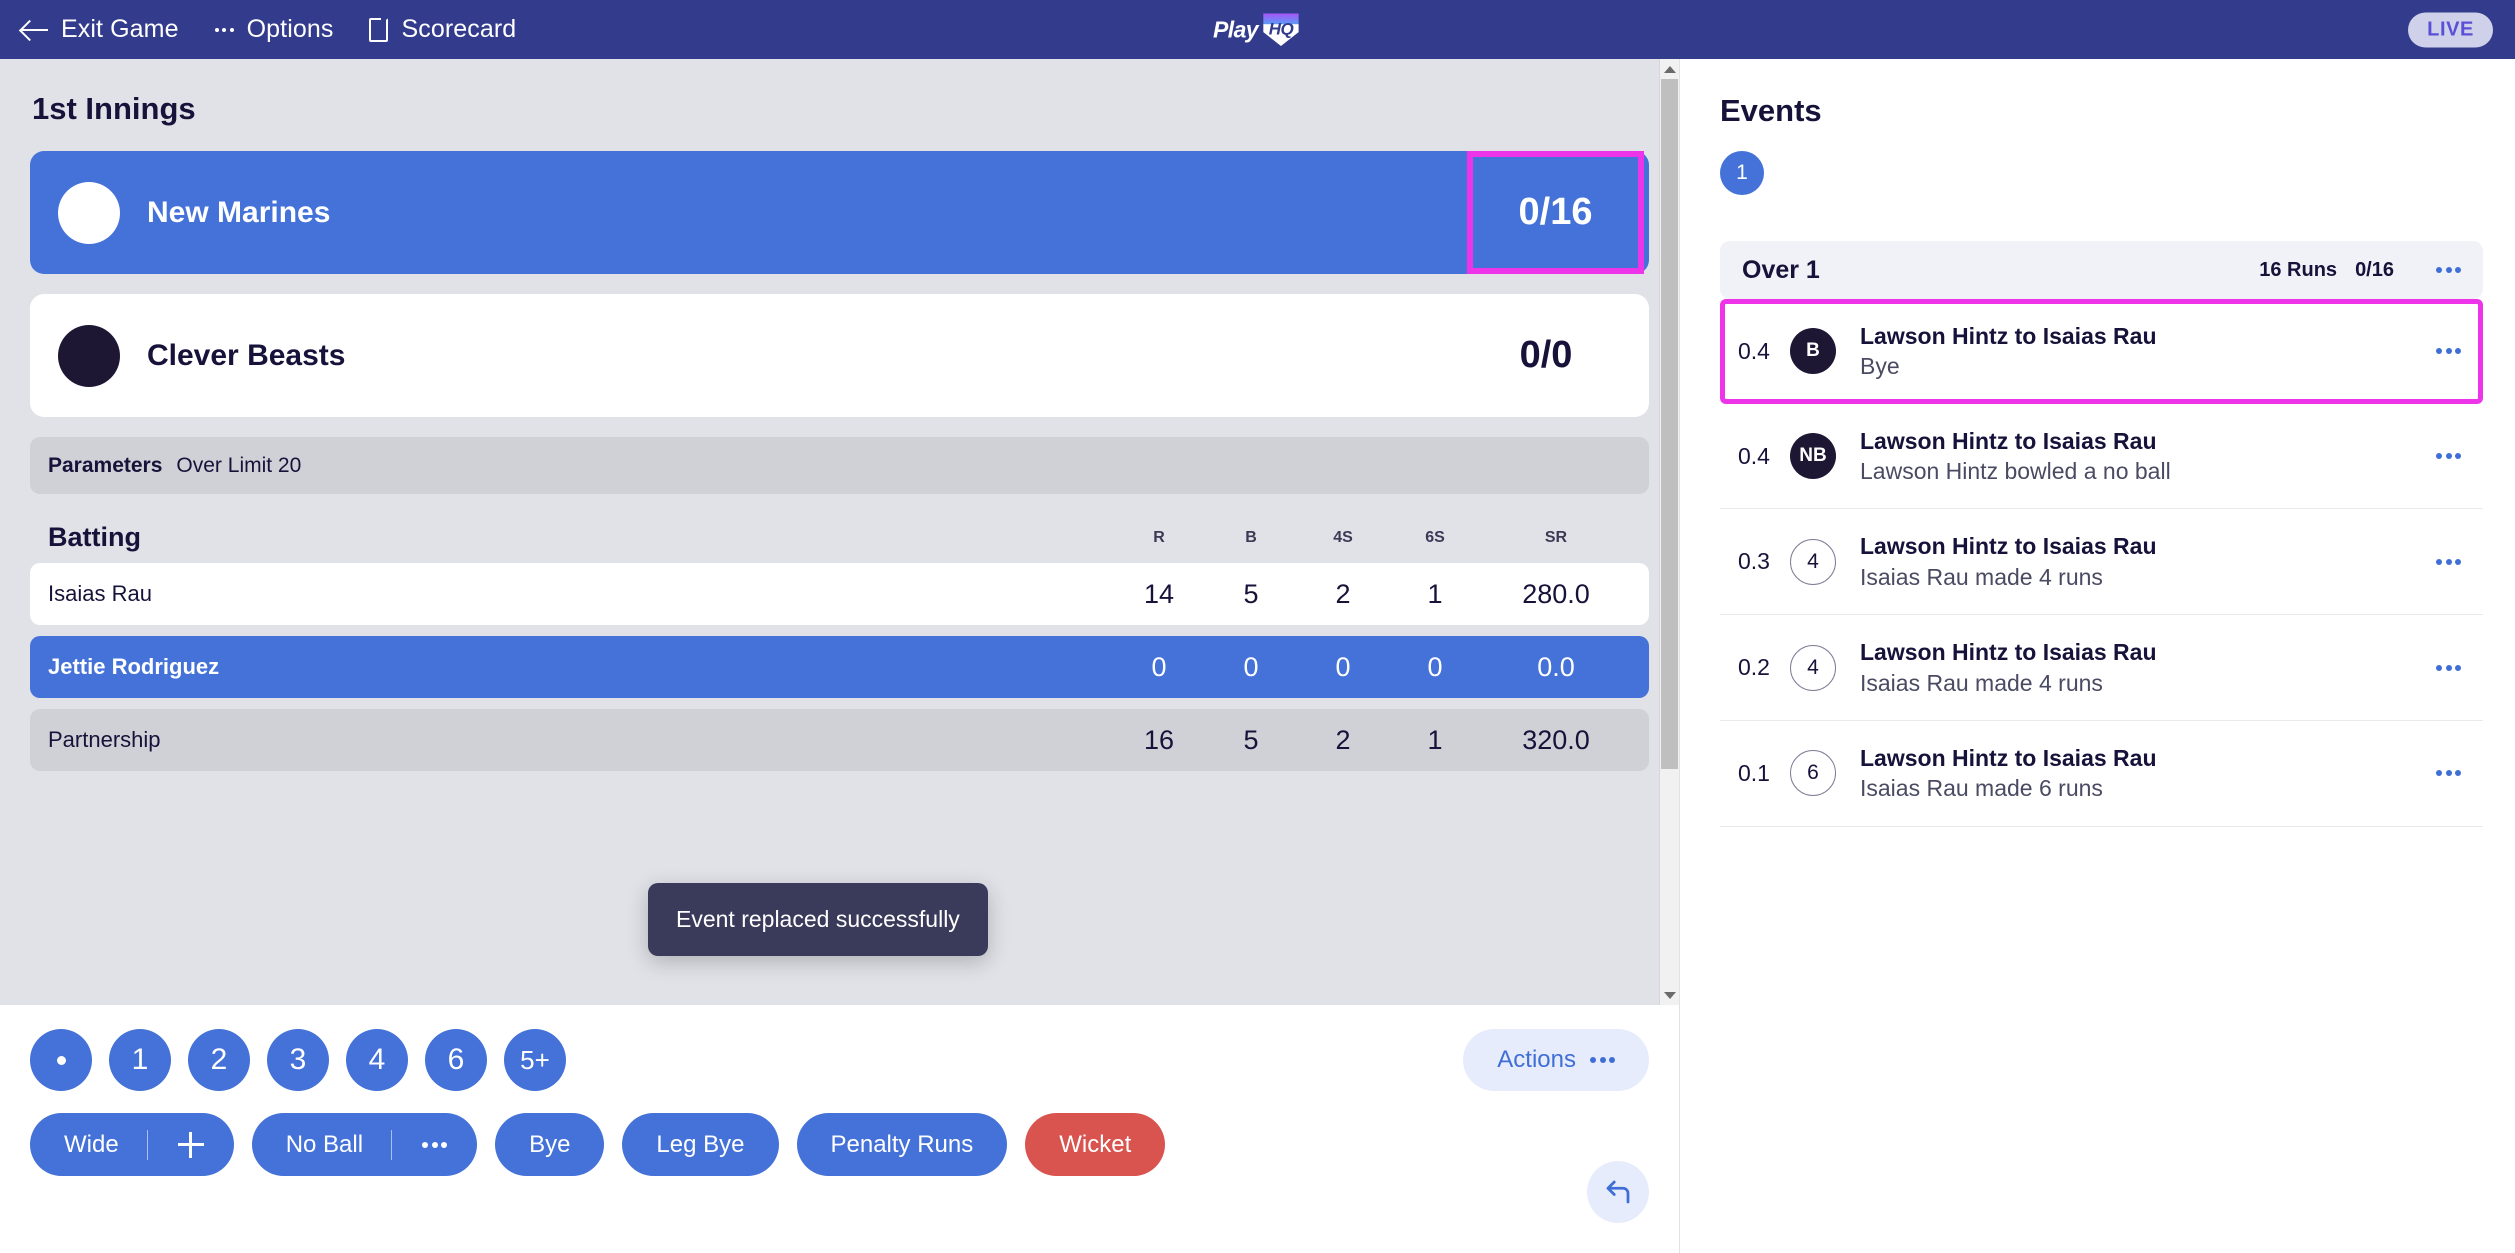  Describe the element at coordinates (839, 740) in the screenshot. I see `table-row: Partnership 16 5 2 1 320.0` at that location.